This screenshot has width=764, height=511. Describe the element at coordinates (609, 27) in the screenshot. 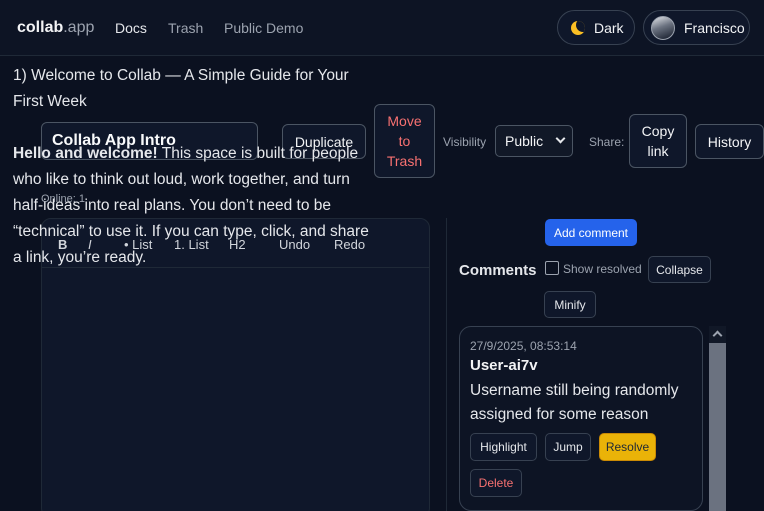

I see `theme-toggle-label: Dark` at that location.